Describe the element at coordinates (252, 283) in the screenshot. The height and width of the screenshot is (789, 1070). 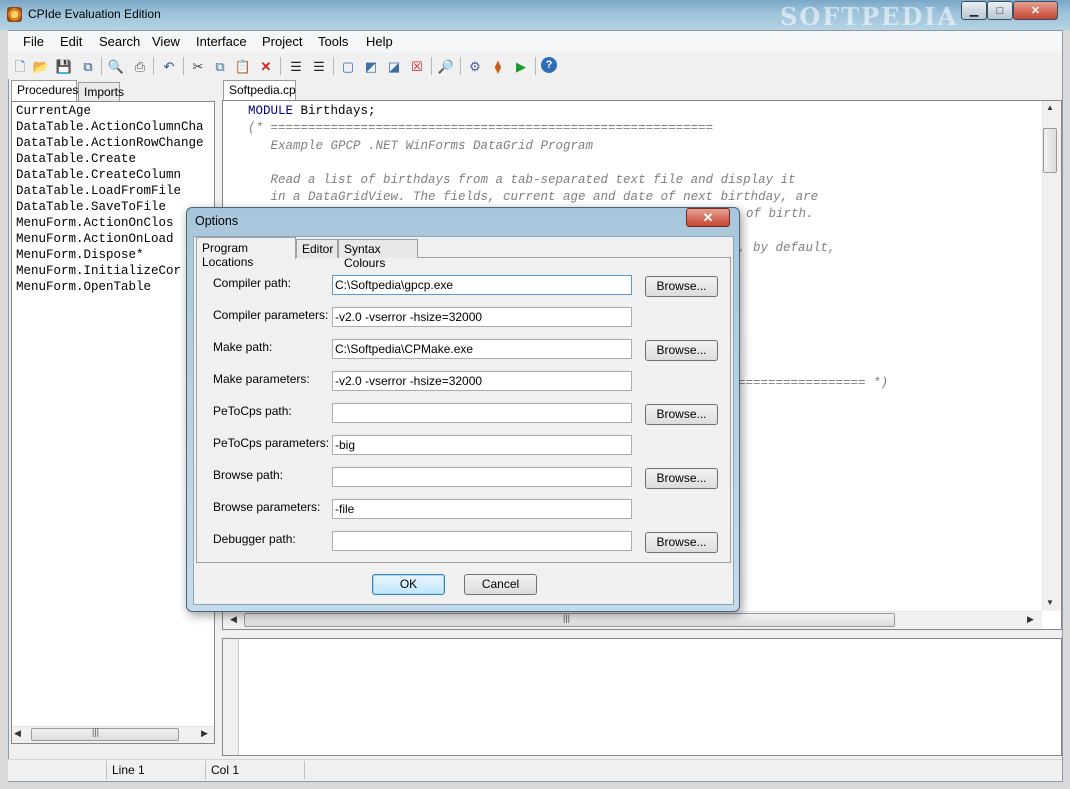
I see `compiler-path-label: Compiler path:` at that location.